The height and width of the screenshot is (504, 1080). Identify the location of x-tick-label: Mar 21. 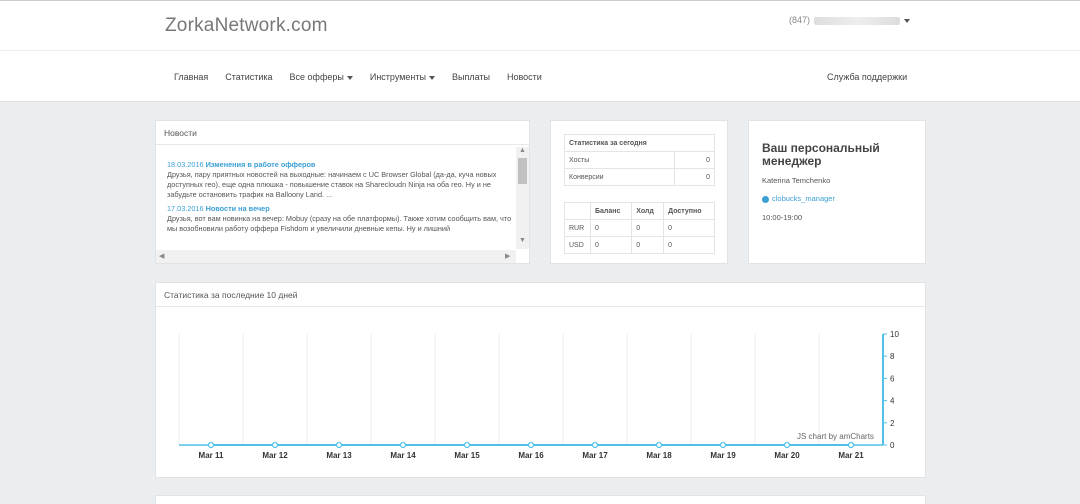
(851, 455).